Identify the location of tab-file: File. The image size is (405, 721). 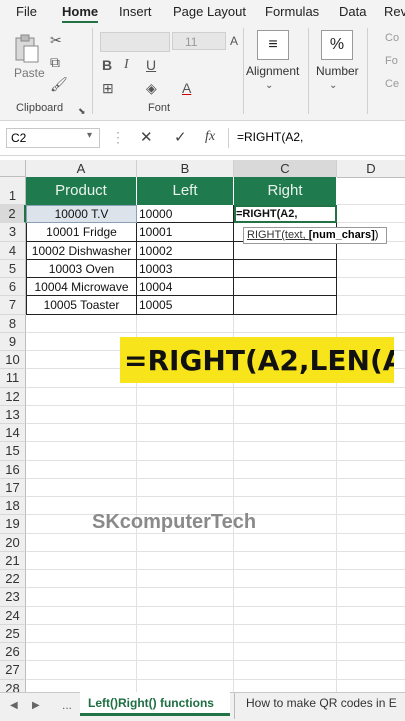
(26, 11).